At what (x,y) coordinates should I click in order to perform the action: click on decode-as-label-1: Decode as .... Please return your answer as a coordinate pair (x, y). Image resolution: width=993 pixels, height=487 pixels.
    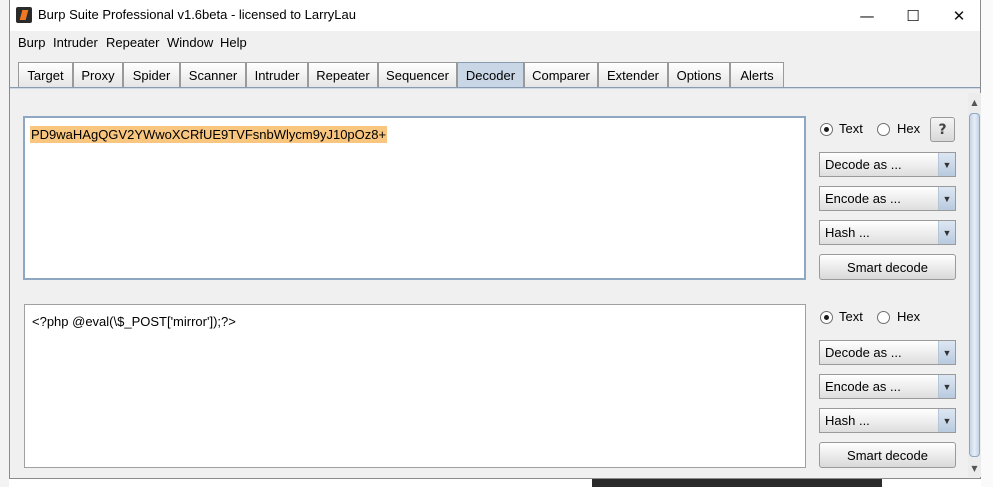
    Looking at the image, I should click on (863, 164).